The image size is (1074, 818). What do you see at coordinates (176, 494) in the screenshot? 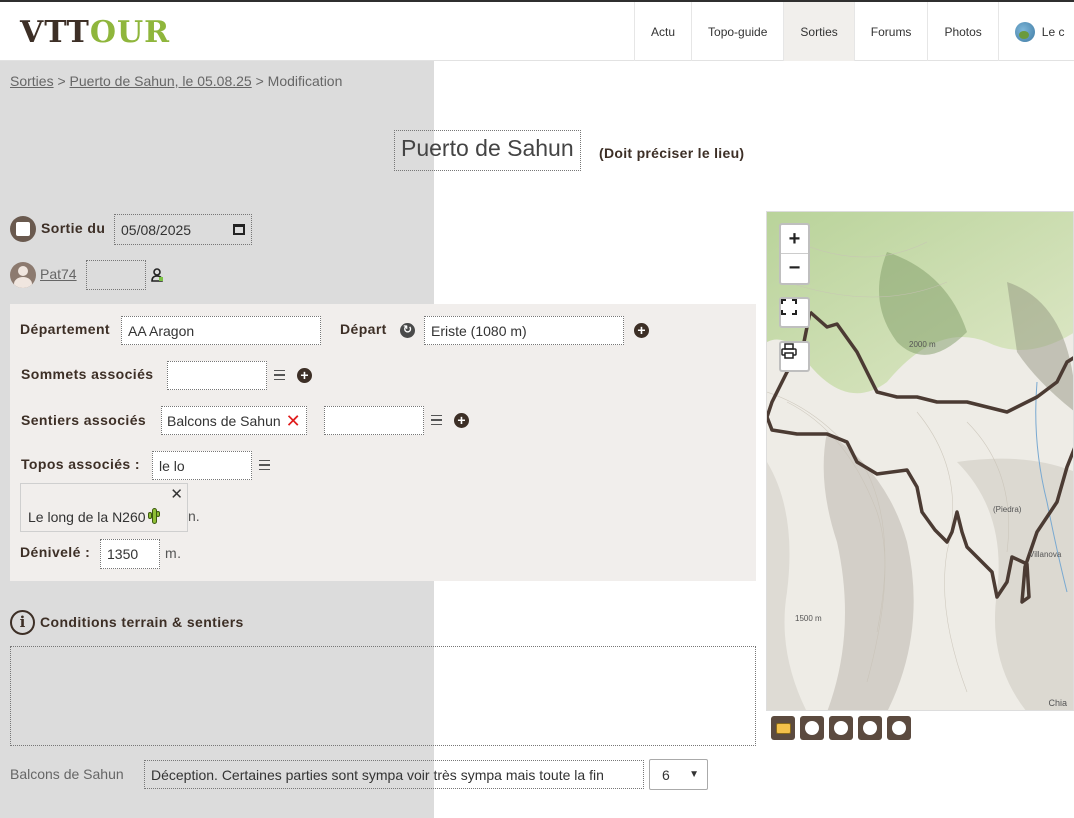
I see `close-icon: ✕` at bounding box center [176, 494].